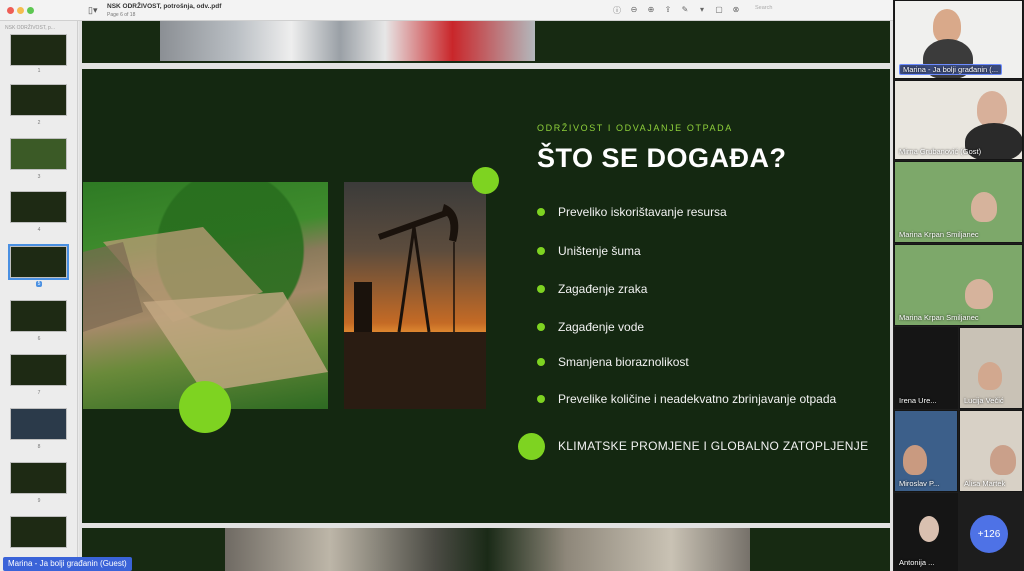 The image size is (1024, 571). Describe the element at coordinates (531, 446) in the screenshot. I see `highlight-dot-icon` at that location.